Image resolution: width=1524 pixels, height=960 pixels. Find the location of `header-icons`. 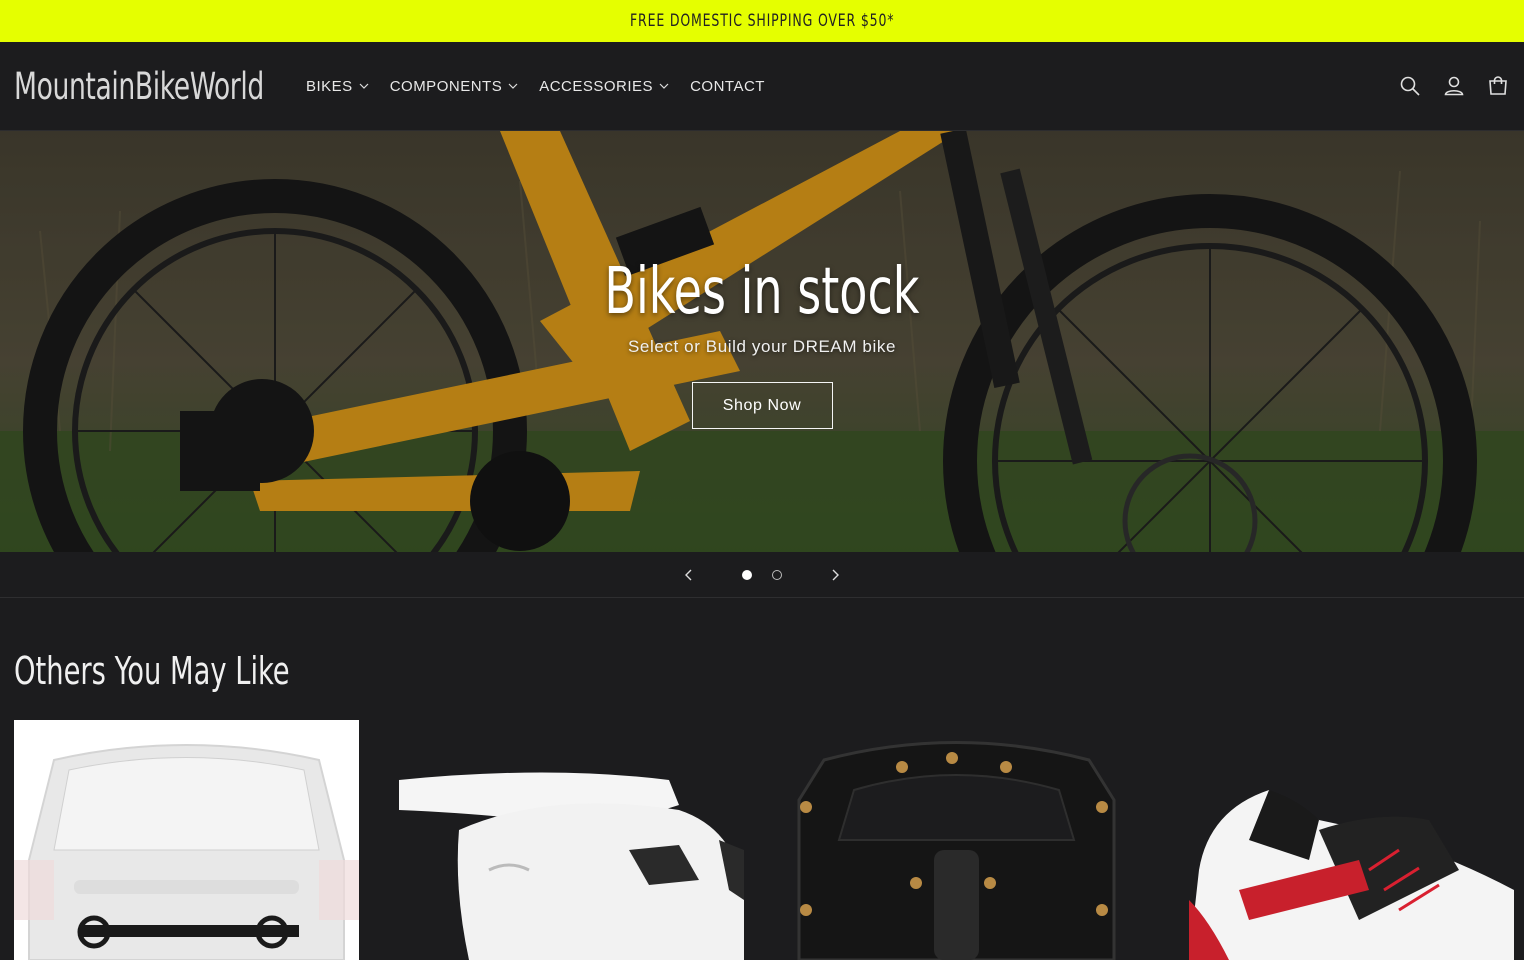

header-icons is located at coordinates (1454, 86).